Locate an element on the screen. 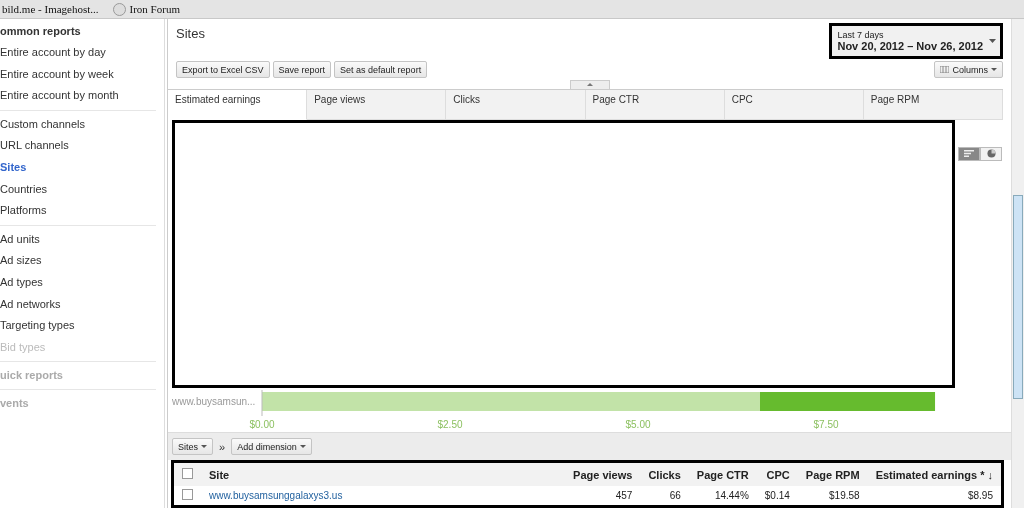 The width and height of the screenshot is (1024, 508). sidebar-item: Entire account by month is located at coordinates (82, 96).